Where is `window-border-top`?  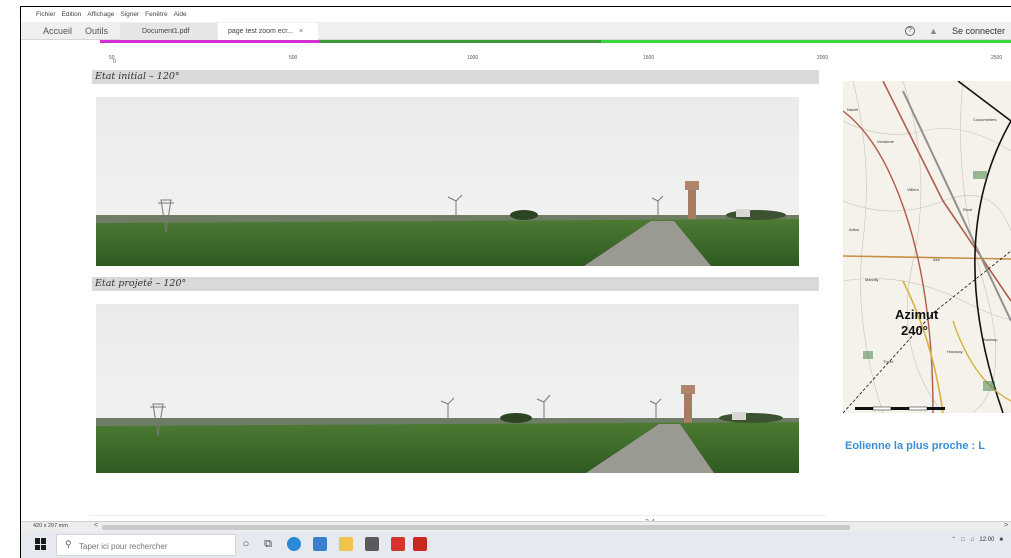 window-border-top is located at coordinates (515, 6).